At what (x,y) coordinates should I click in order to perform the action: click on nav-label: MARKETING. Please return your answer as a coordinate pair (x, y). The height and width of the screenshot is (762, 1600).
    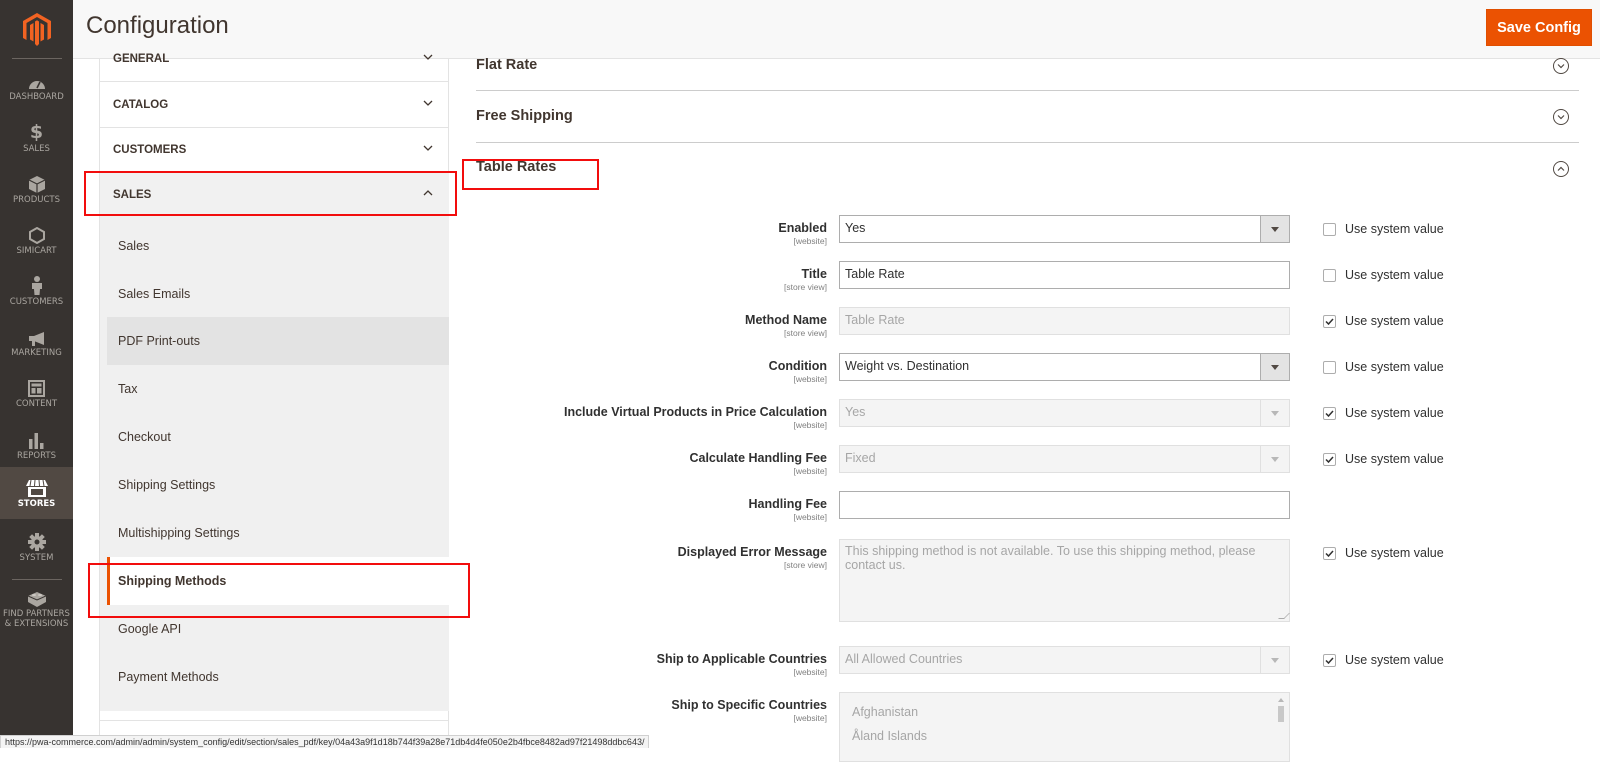
    Looking at the image, I should click on (36, 353).